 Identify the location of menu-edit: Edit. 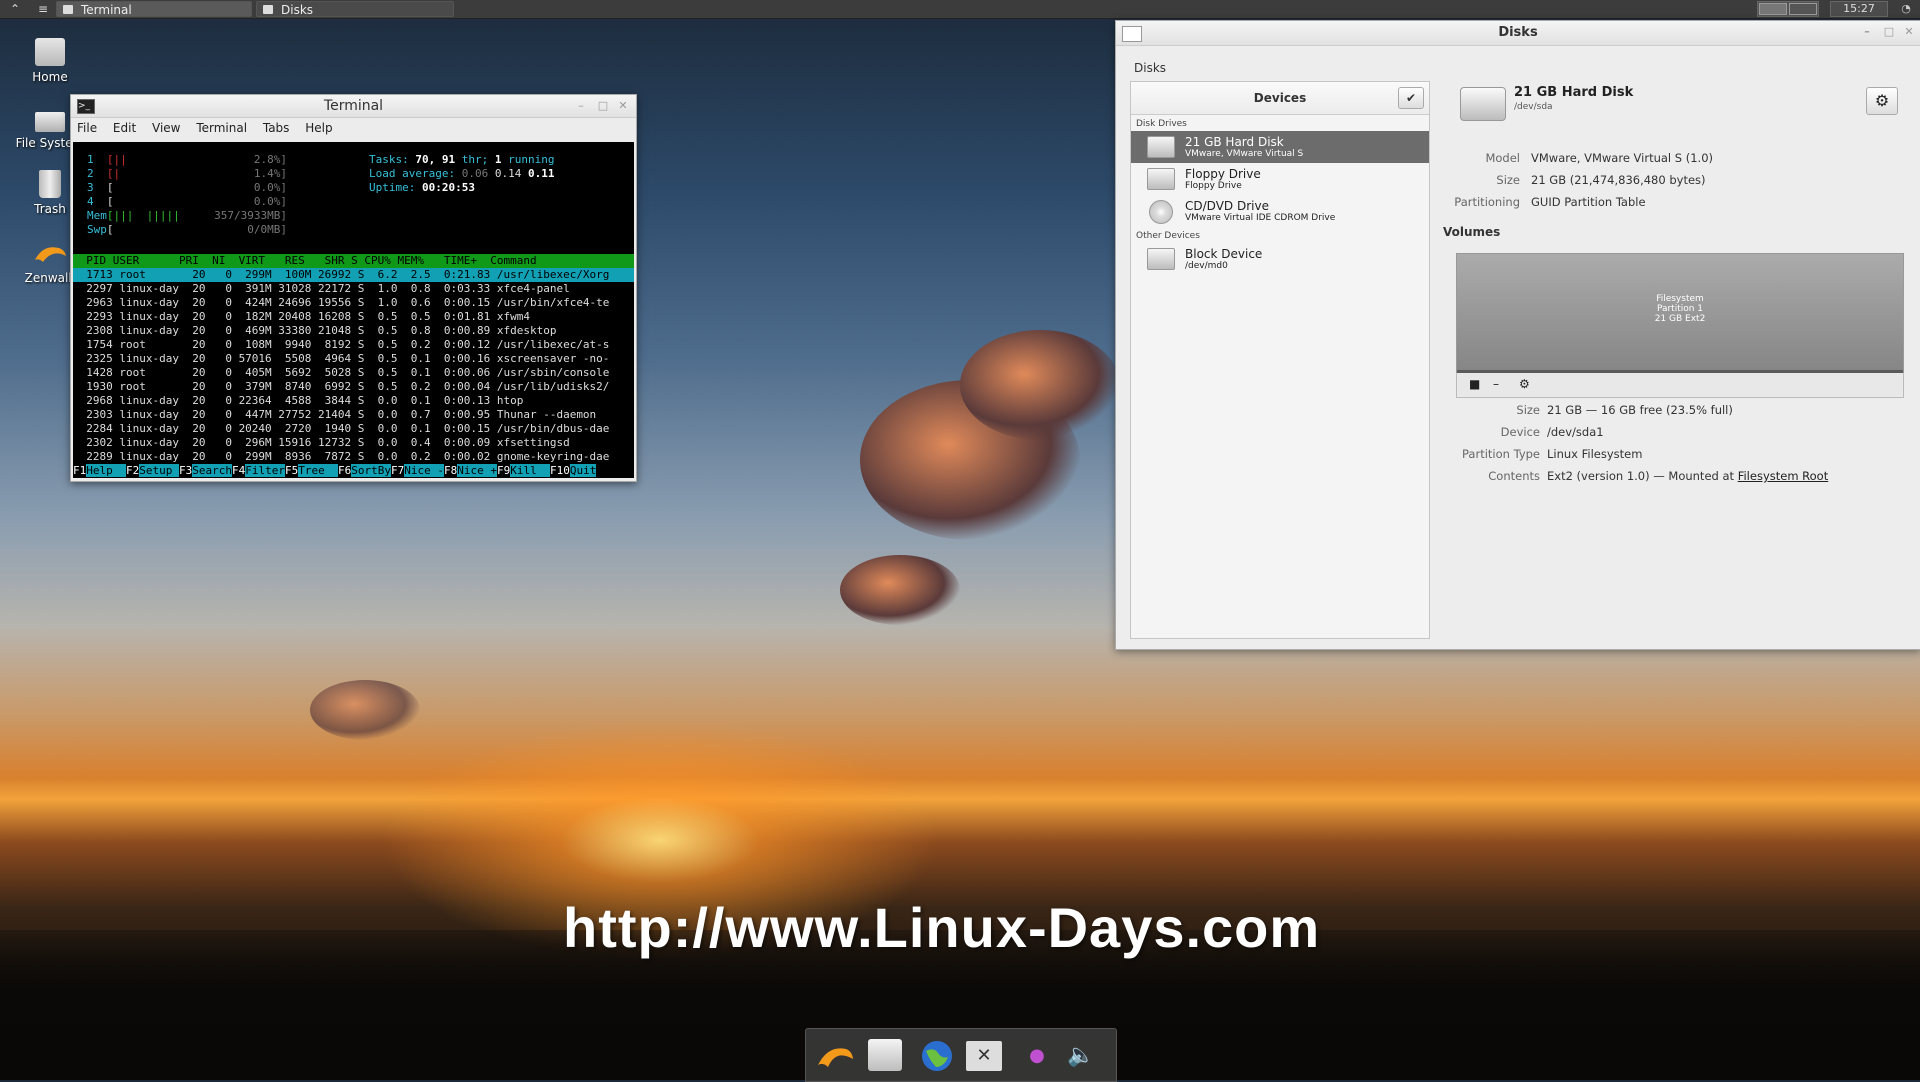
(124, 128).